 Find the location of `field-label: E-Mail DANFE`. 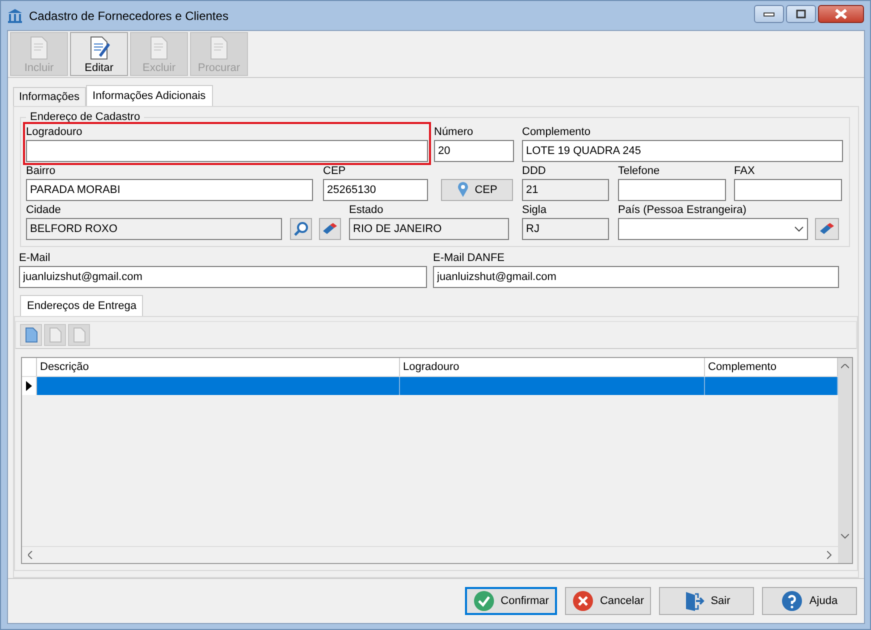

field-label: E-Mail DANFE is located at coordinates (469, 258).